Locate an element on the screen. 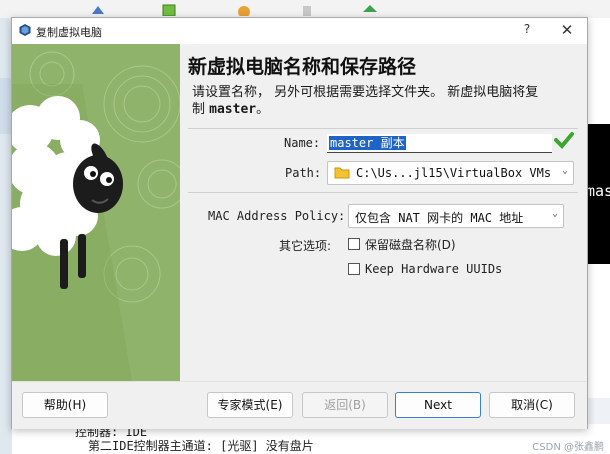  start-icon is located at coordinates (369, 10).